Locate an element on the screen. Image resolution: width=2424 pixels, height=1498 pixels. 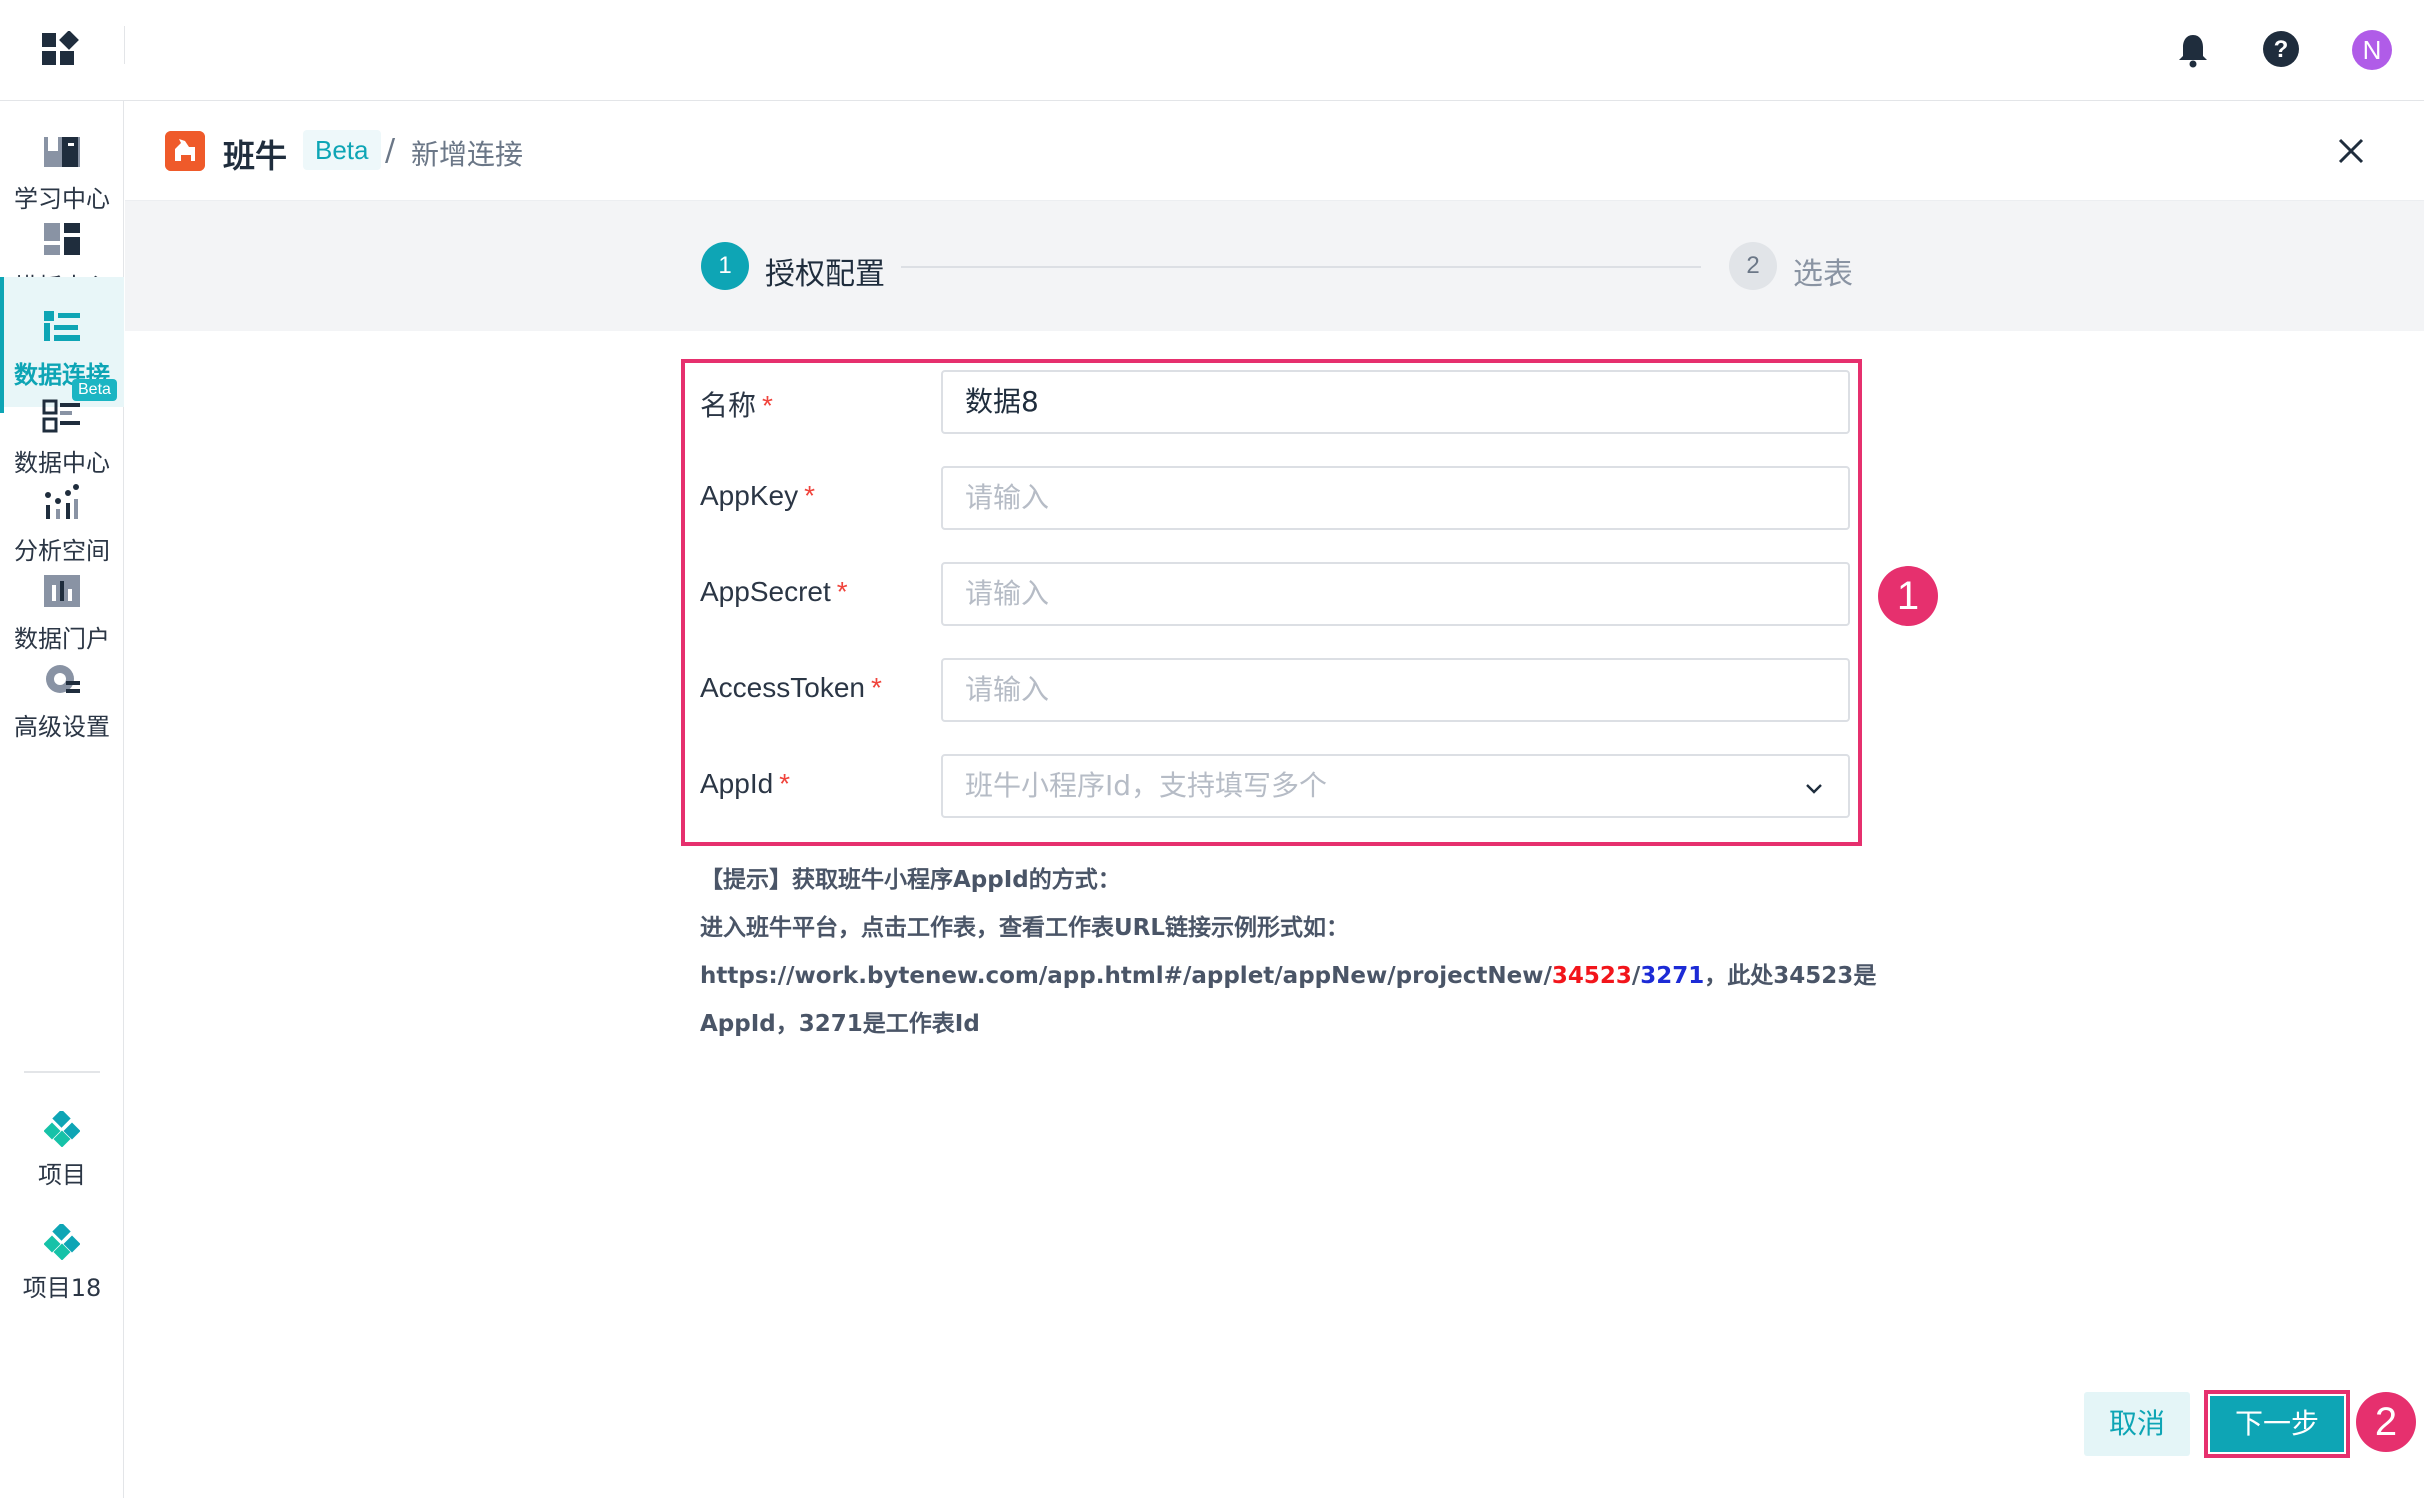
field-label: AppId * is located at coordinates (745, 783).